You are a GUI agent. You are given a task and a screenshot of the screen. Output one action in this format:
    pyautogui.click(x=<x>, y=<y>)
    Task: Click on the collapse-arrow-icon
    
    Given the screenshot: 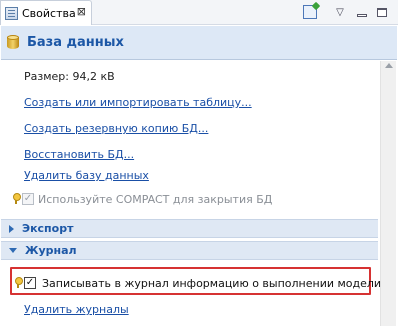 What is the action you would take?
    pyautogui.click(x=13, y=250)
    